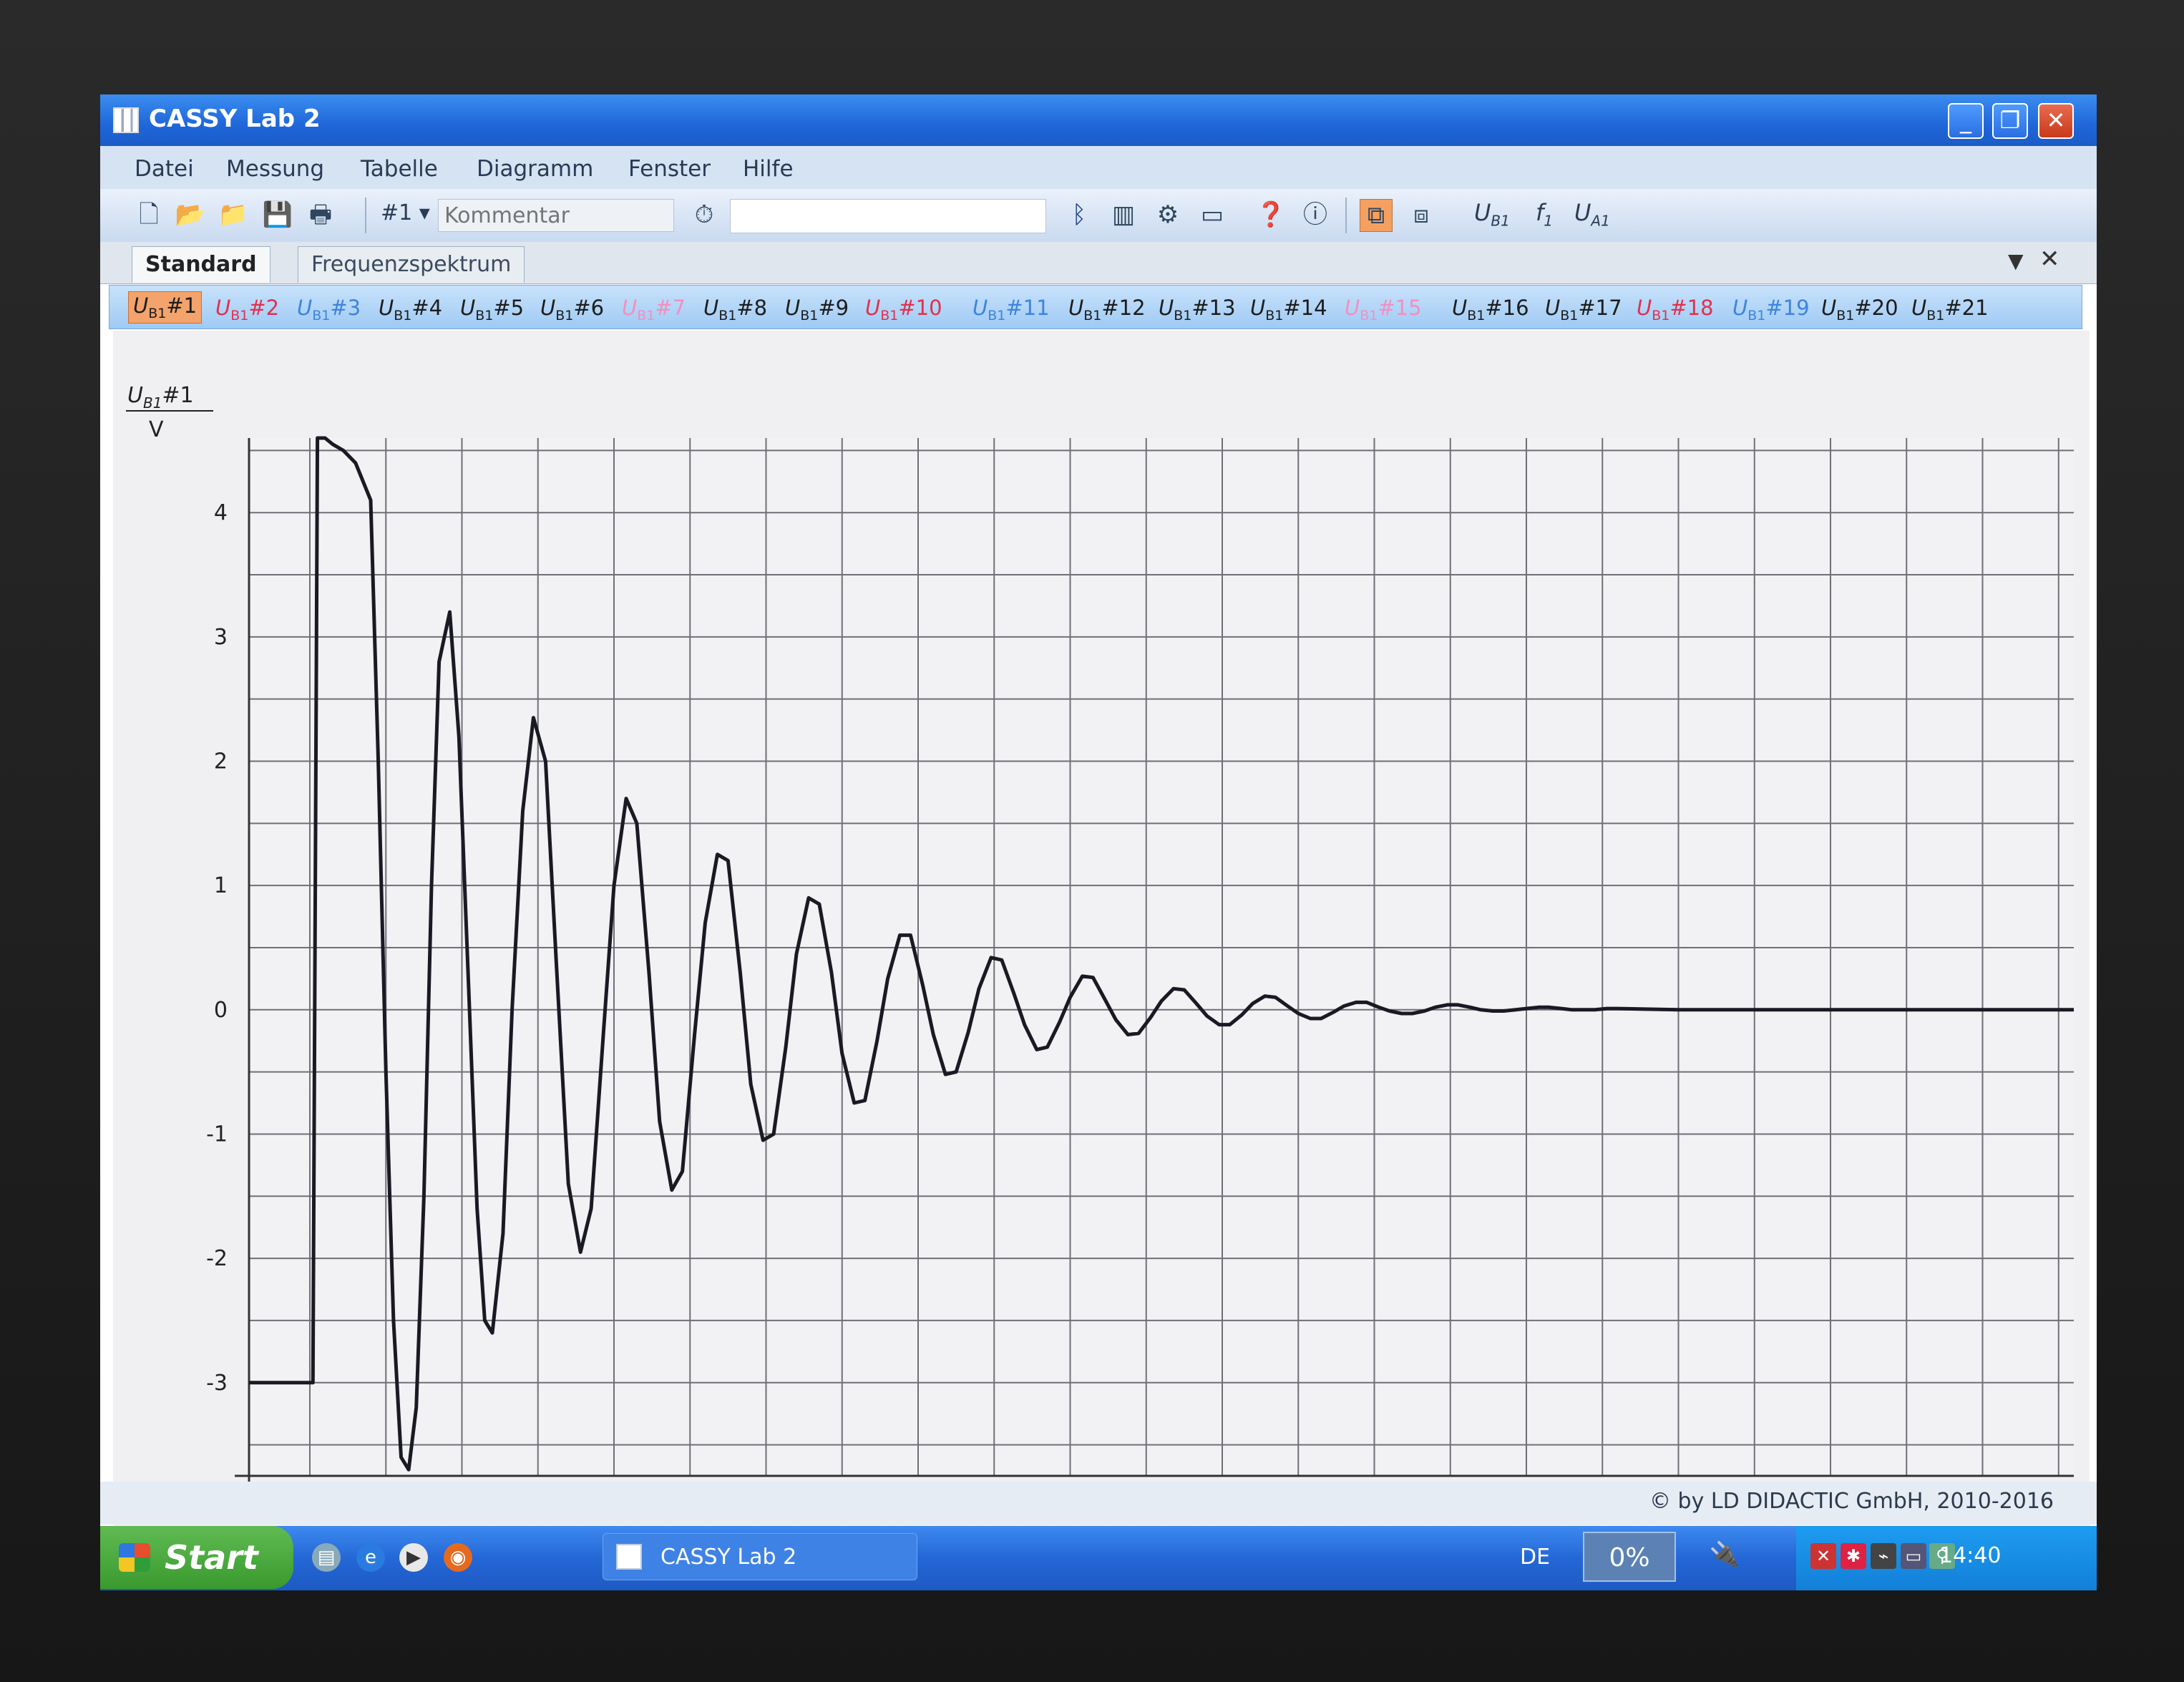 The width and height of the screenshot is (2184, 1682). I want to click on tray-device-icon: ⌁, so click(1883, 1556).